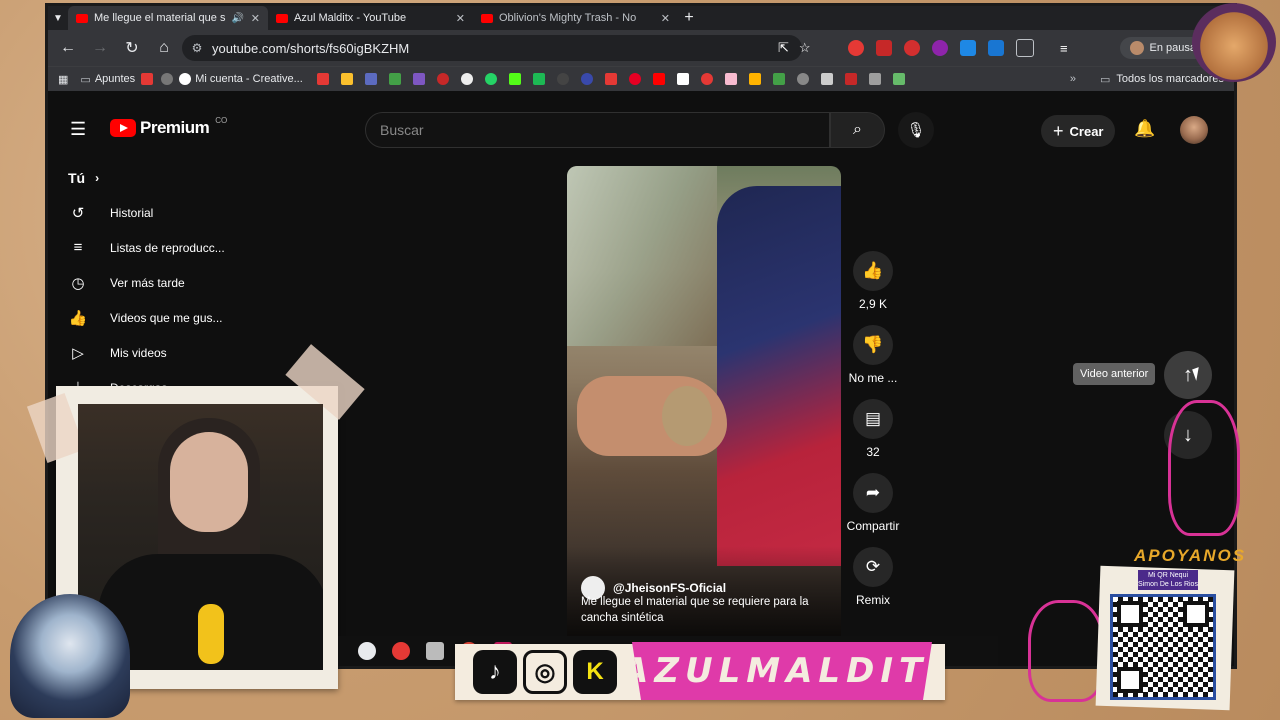  Describe the element at coordinates (82, 18) in the screenshot. I see `youtube-favicon-icon` at that location.